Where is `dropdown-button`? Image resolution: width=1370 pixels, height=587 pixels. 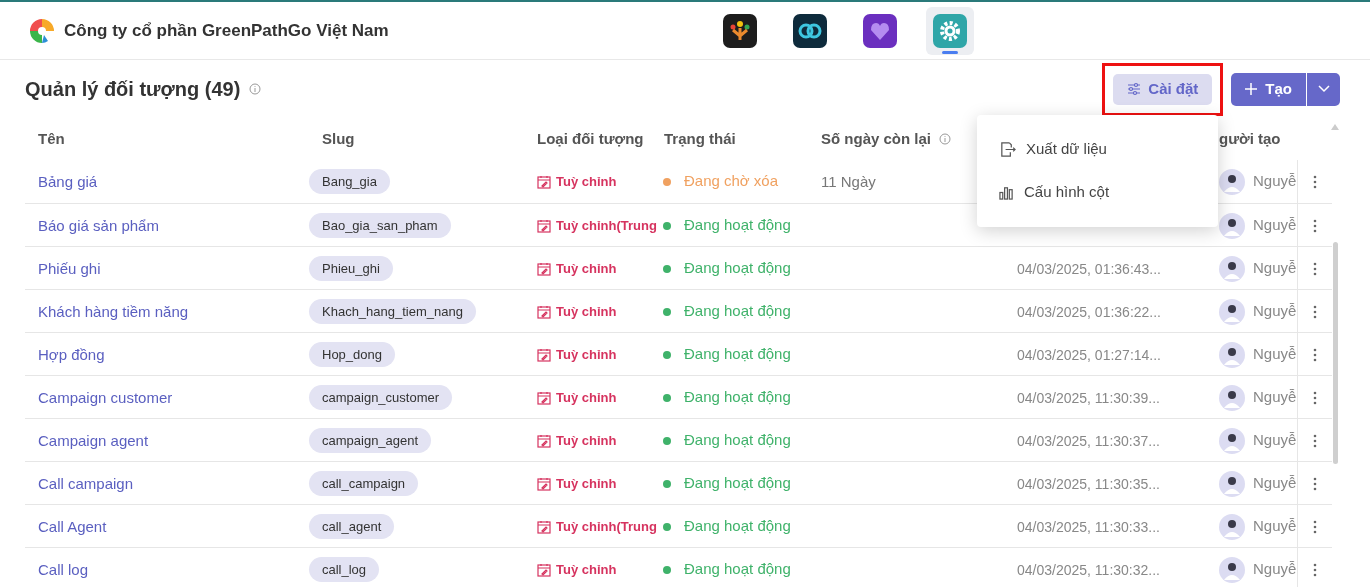 dropdown-button is located at coordinates (1323, 89).